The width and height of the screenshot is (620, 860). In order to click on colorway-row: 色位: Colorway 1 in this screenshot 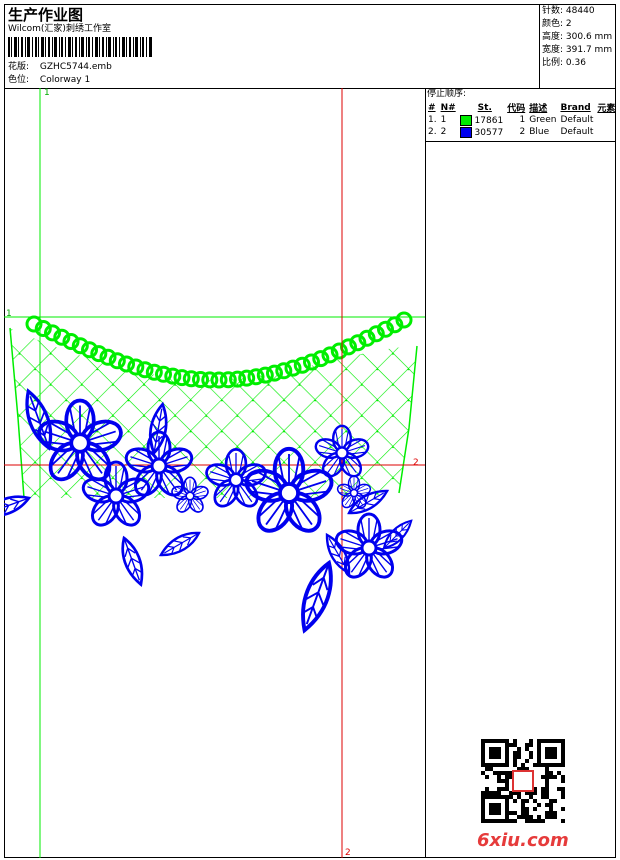, I will do `click(49, 80)`.